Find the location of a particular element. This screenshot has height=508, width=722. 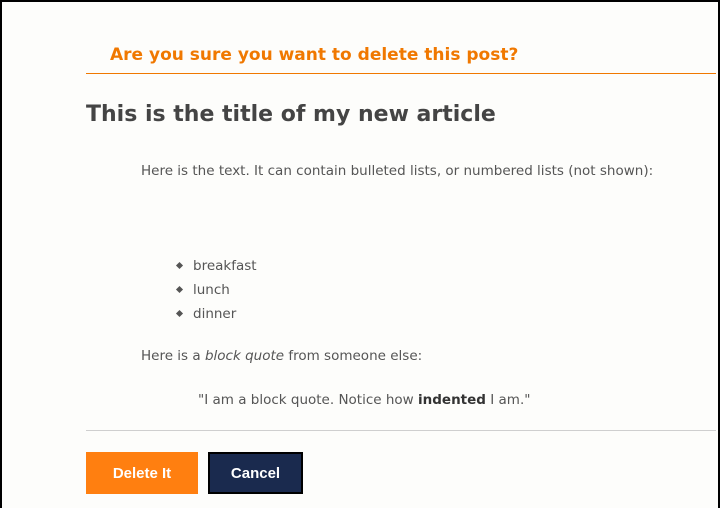

bulleted-list: breakfast lunch dinner is located at coordinates (216, 290).